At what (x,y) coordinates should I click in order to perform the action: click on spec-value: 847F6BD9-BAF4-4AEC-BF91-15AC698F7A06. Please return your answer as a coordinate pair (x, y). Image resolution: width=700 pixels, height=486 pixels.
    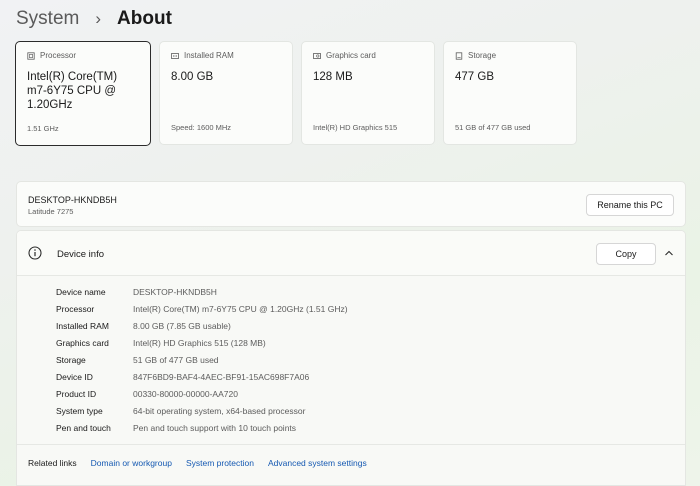
    Looking at the image, I should click on (221, 376).